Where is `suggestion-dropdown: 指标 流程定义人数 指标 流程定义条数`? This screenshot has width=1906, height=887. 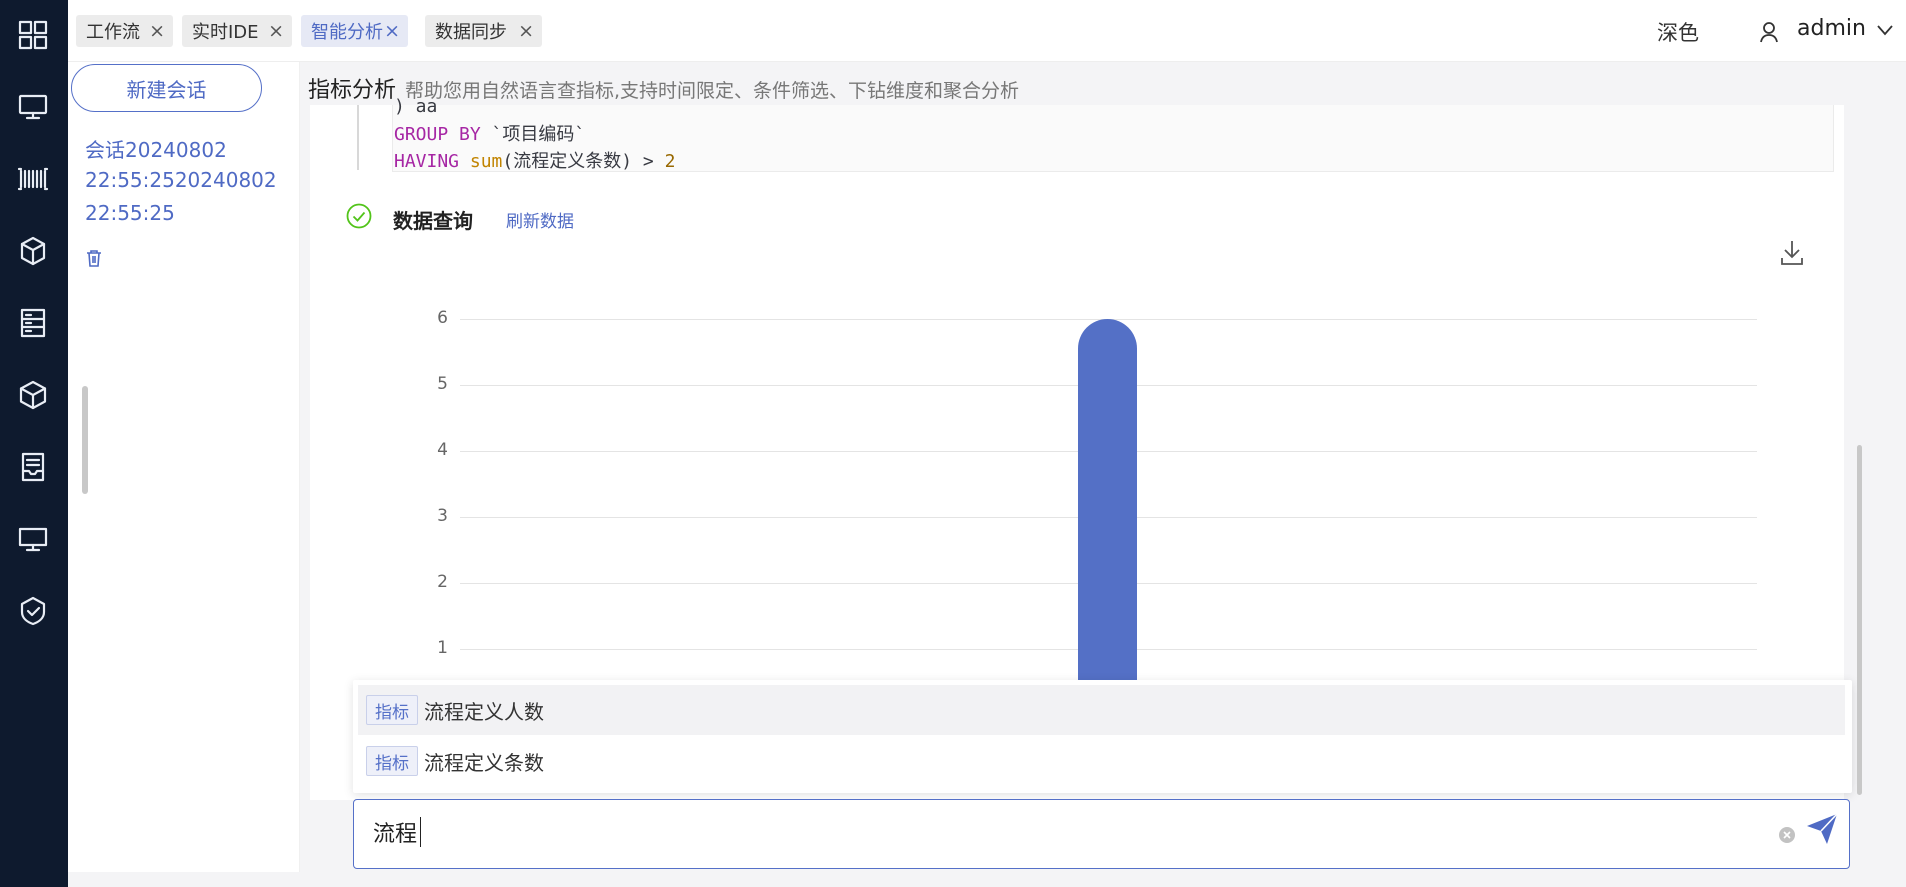
suggestion-dropdown: 指标 流程定义人数 指标 流程定义条数 is located at coordinates (1102, 736).